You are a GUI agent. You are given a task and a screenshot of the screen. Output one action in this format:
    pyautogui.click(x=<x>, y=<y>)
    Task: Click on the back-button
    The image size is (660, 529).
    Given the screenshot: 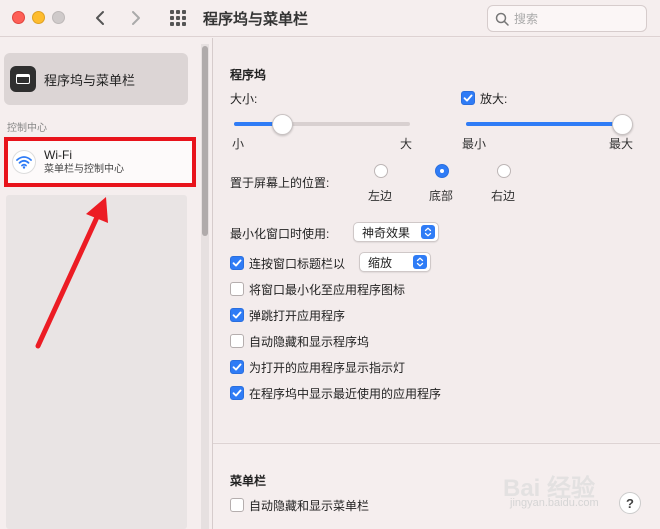 What is the action you would take?
    pyautogui.click(x=100, y=18)
    